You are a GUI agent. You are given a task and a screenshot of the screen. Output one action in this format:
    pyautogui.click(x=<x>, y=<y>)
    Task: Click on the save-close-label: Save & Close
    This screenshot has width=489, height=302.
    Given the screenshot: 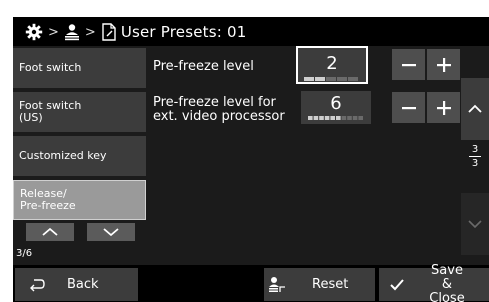 What is the action you would take?
    pyautogui.click(x=447, y=282)
    